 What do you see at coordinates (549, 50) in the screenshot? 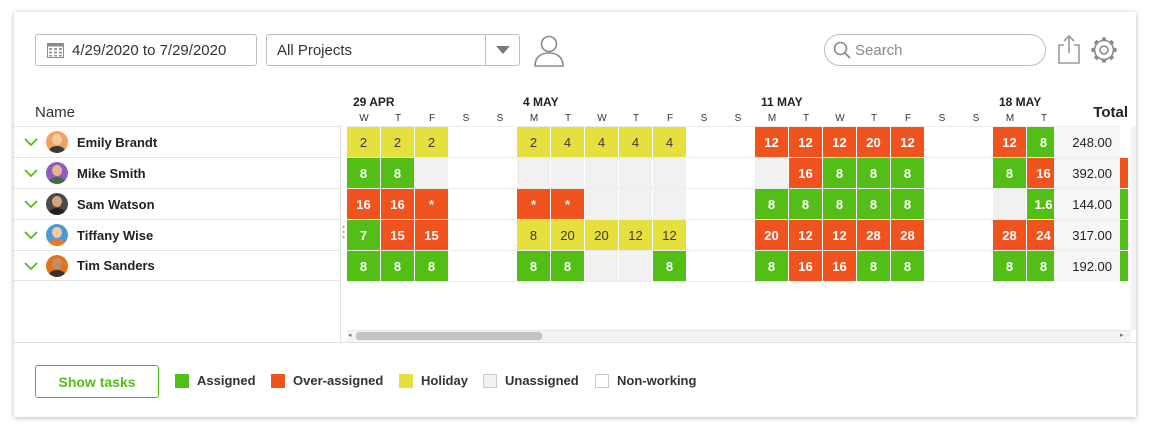
I see `user-filter-button` at bounding box center [549, 50].